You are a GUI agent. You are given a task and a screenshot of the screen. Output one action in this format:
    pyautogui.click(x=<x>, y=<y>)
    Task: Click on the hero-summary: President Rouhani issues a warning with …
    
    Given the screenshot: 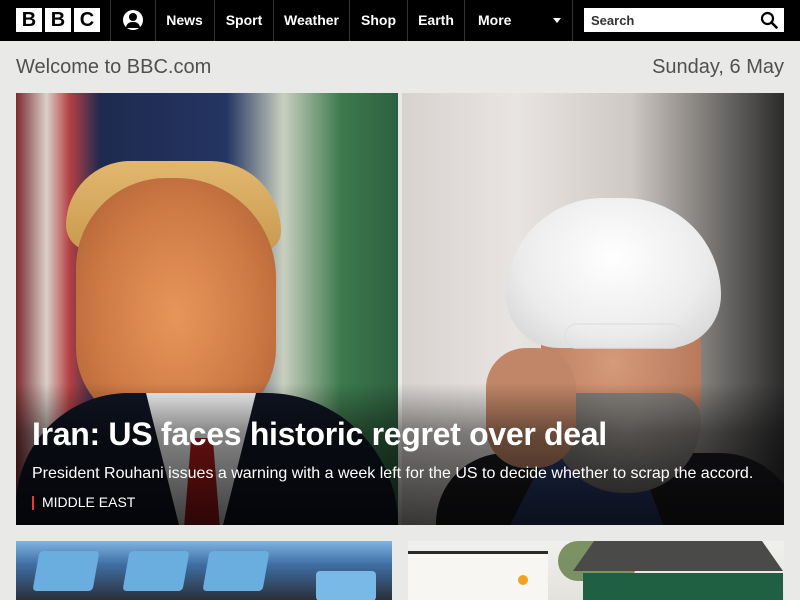 What is the action you would take?
    pyautogui.click(x=393, y=473)
    